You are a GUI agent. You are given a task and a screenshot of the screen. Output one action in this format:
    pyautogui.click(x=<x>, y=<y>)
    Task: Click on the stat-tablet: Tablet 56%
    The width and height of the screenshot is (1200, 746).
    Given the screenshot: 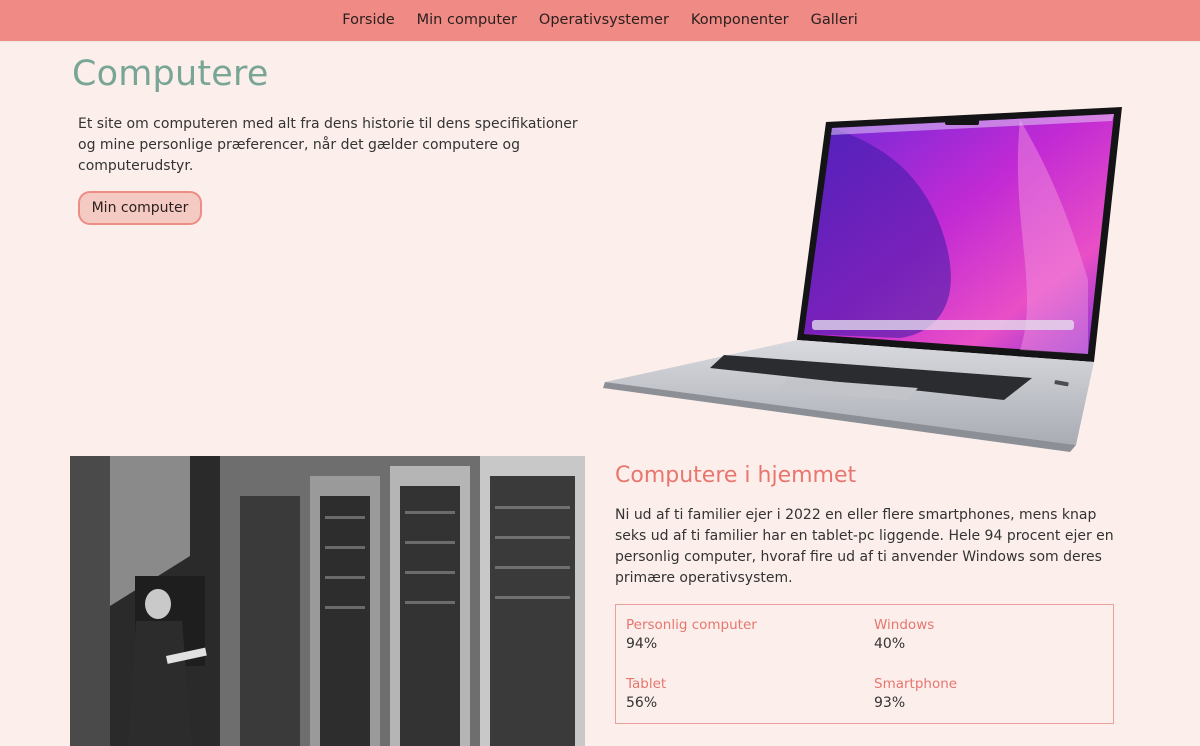 What is the action you would take?
    pyautogui.click(x=741, y=694)
    